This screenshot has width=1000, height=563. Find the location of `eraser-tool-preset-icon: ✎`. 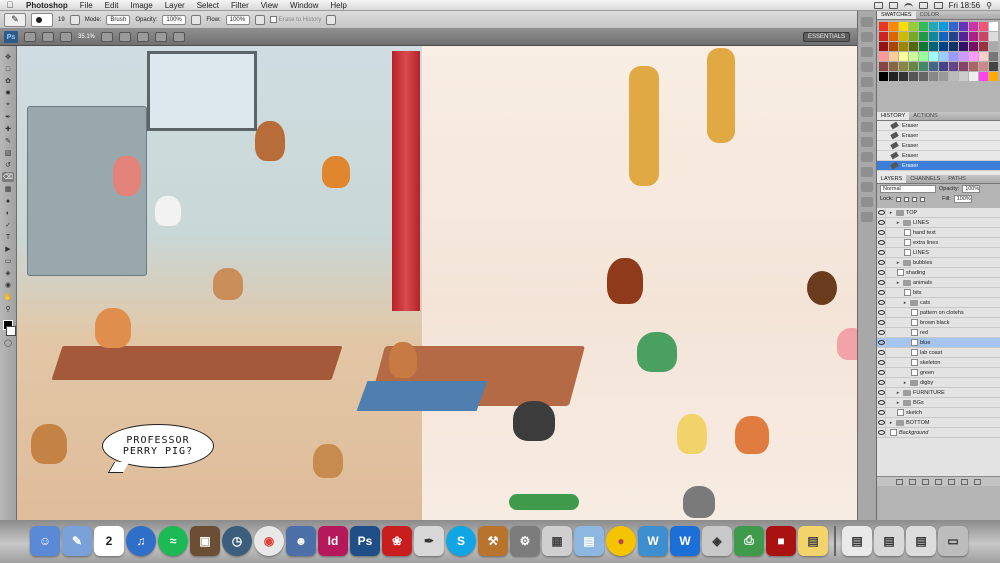

eraser-tool-preset-icon: ✎ is located at coordinates (15, 19).